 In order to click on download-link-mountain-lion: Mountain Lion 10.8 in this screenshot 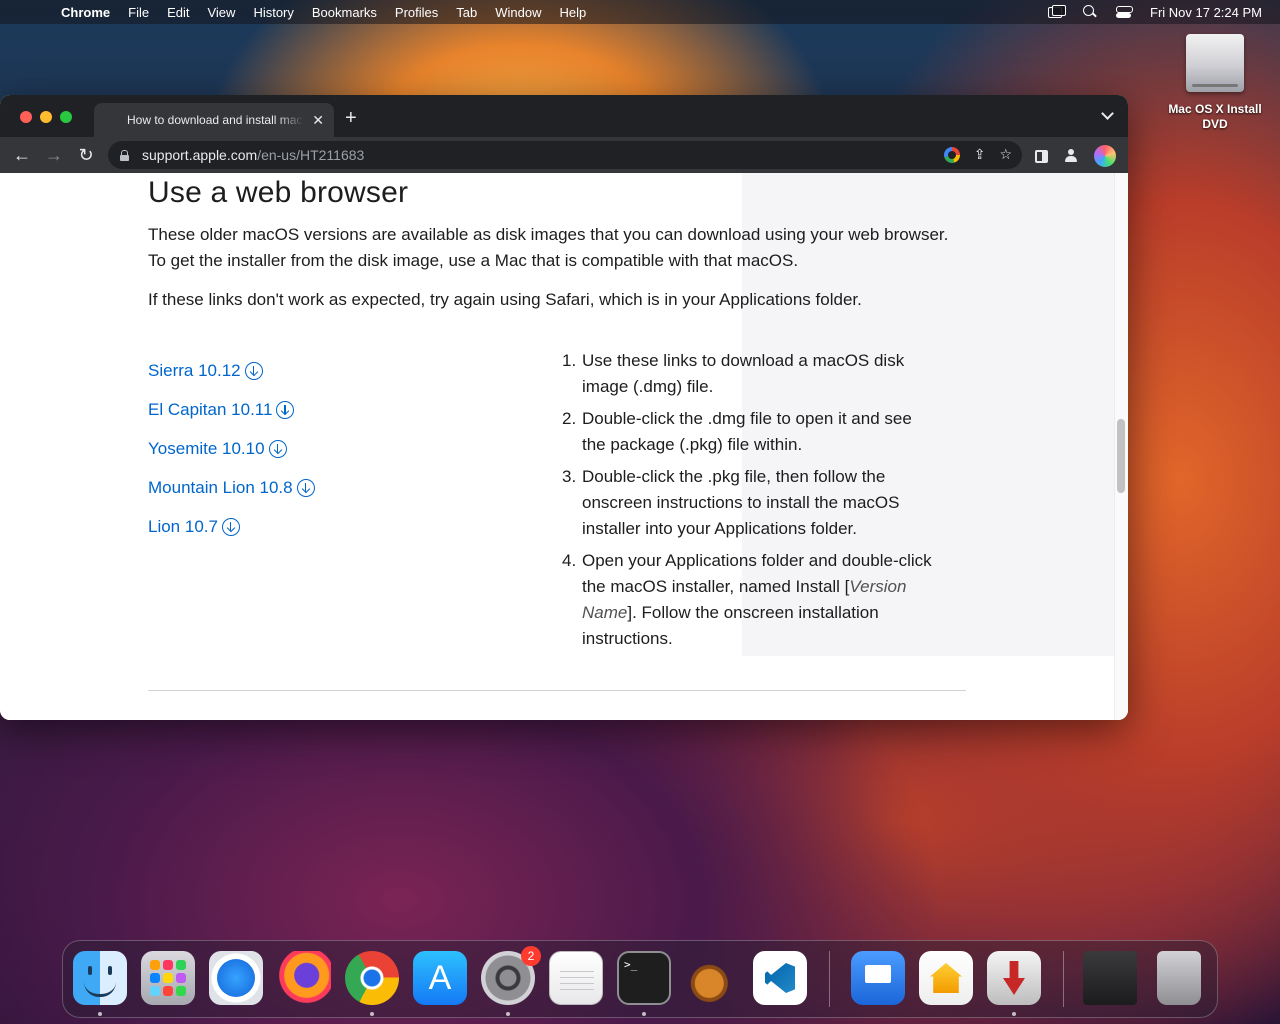, I will do `click(231, 487)`.